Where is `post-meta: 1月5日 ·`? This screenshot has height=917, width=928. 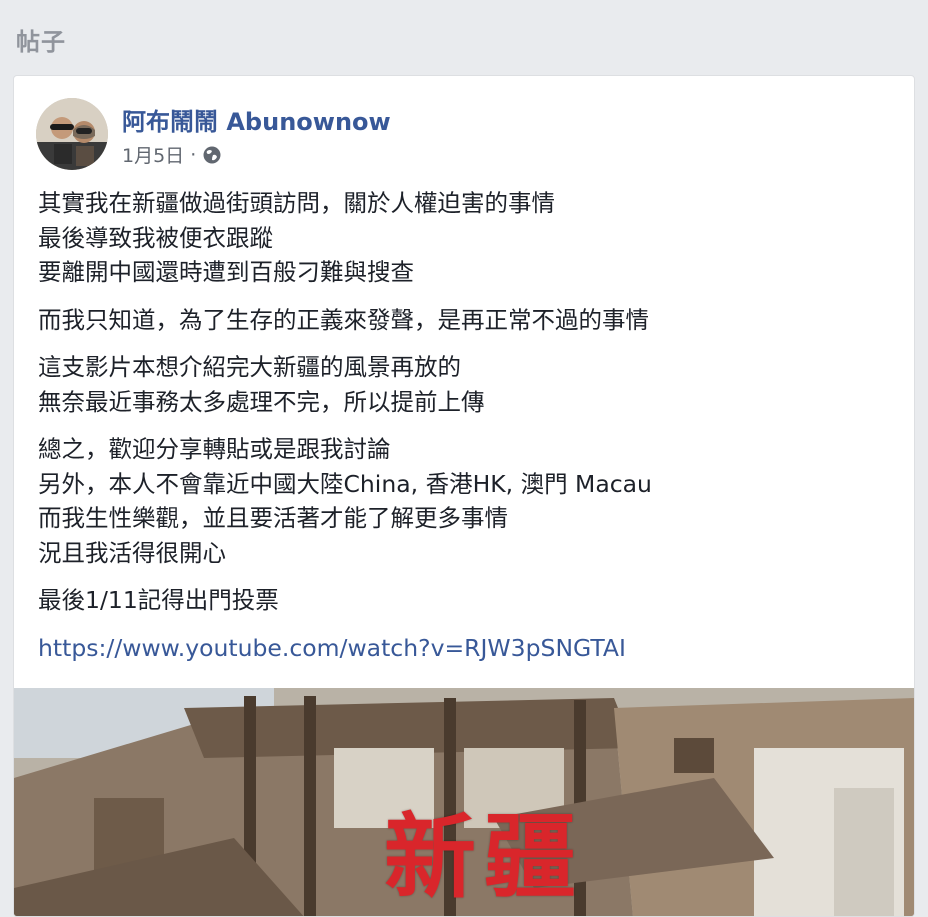 post-meta: 1月5日 · is located at coordinates (172, 154).